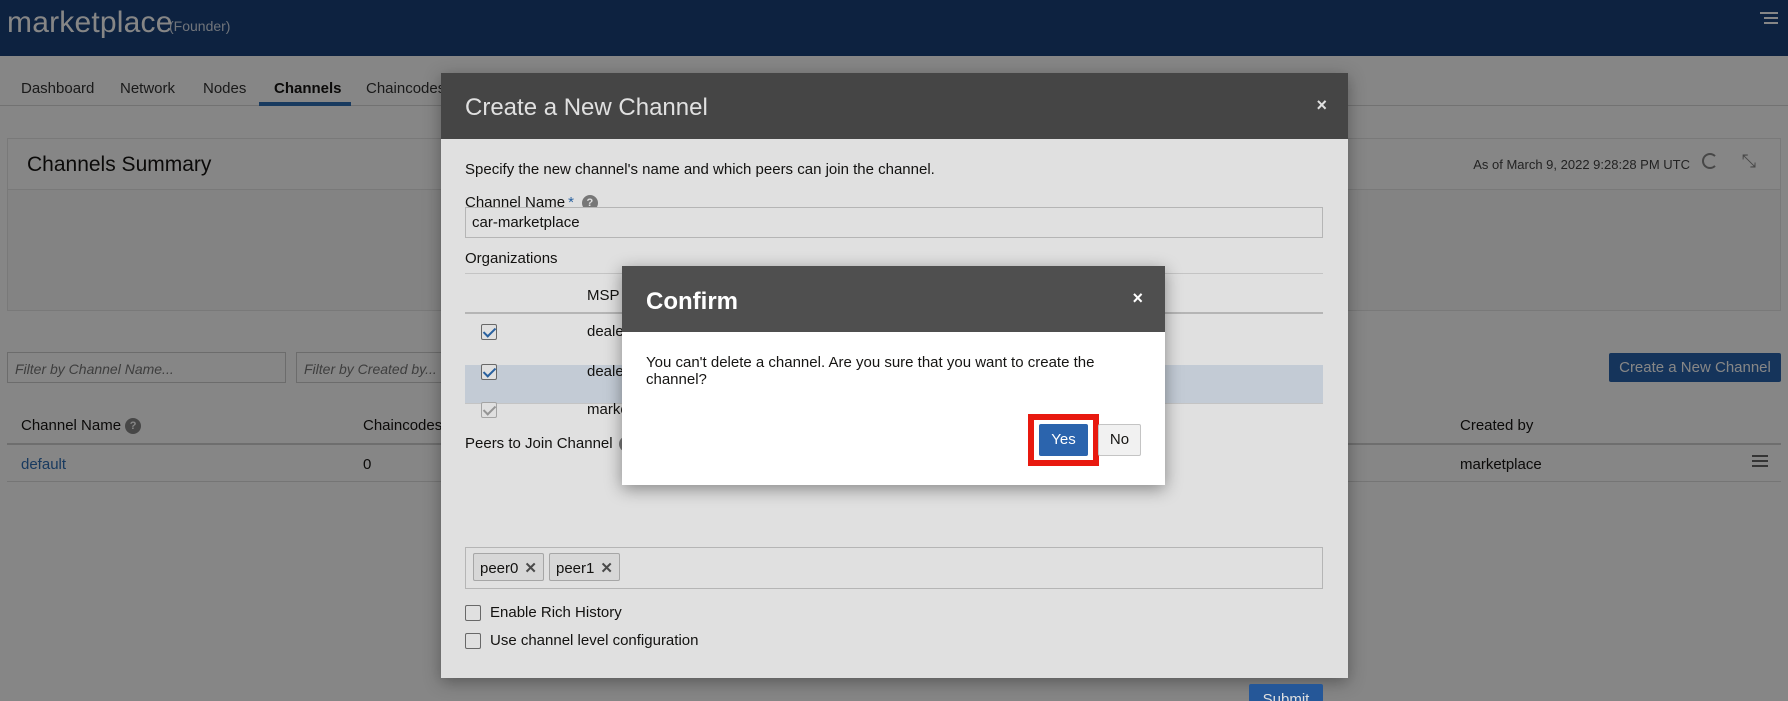 The height and width of the screenshot is (701, 1788). Describe the element at coordinates (692, 301) in the screenshot. I see `confirm-title: Confirm` at that location.